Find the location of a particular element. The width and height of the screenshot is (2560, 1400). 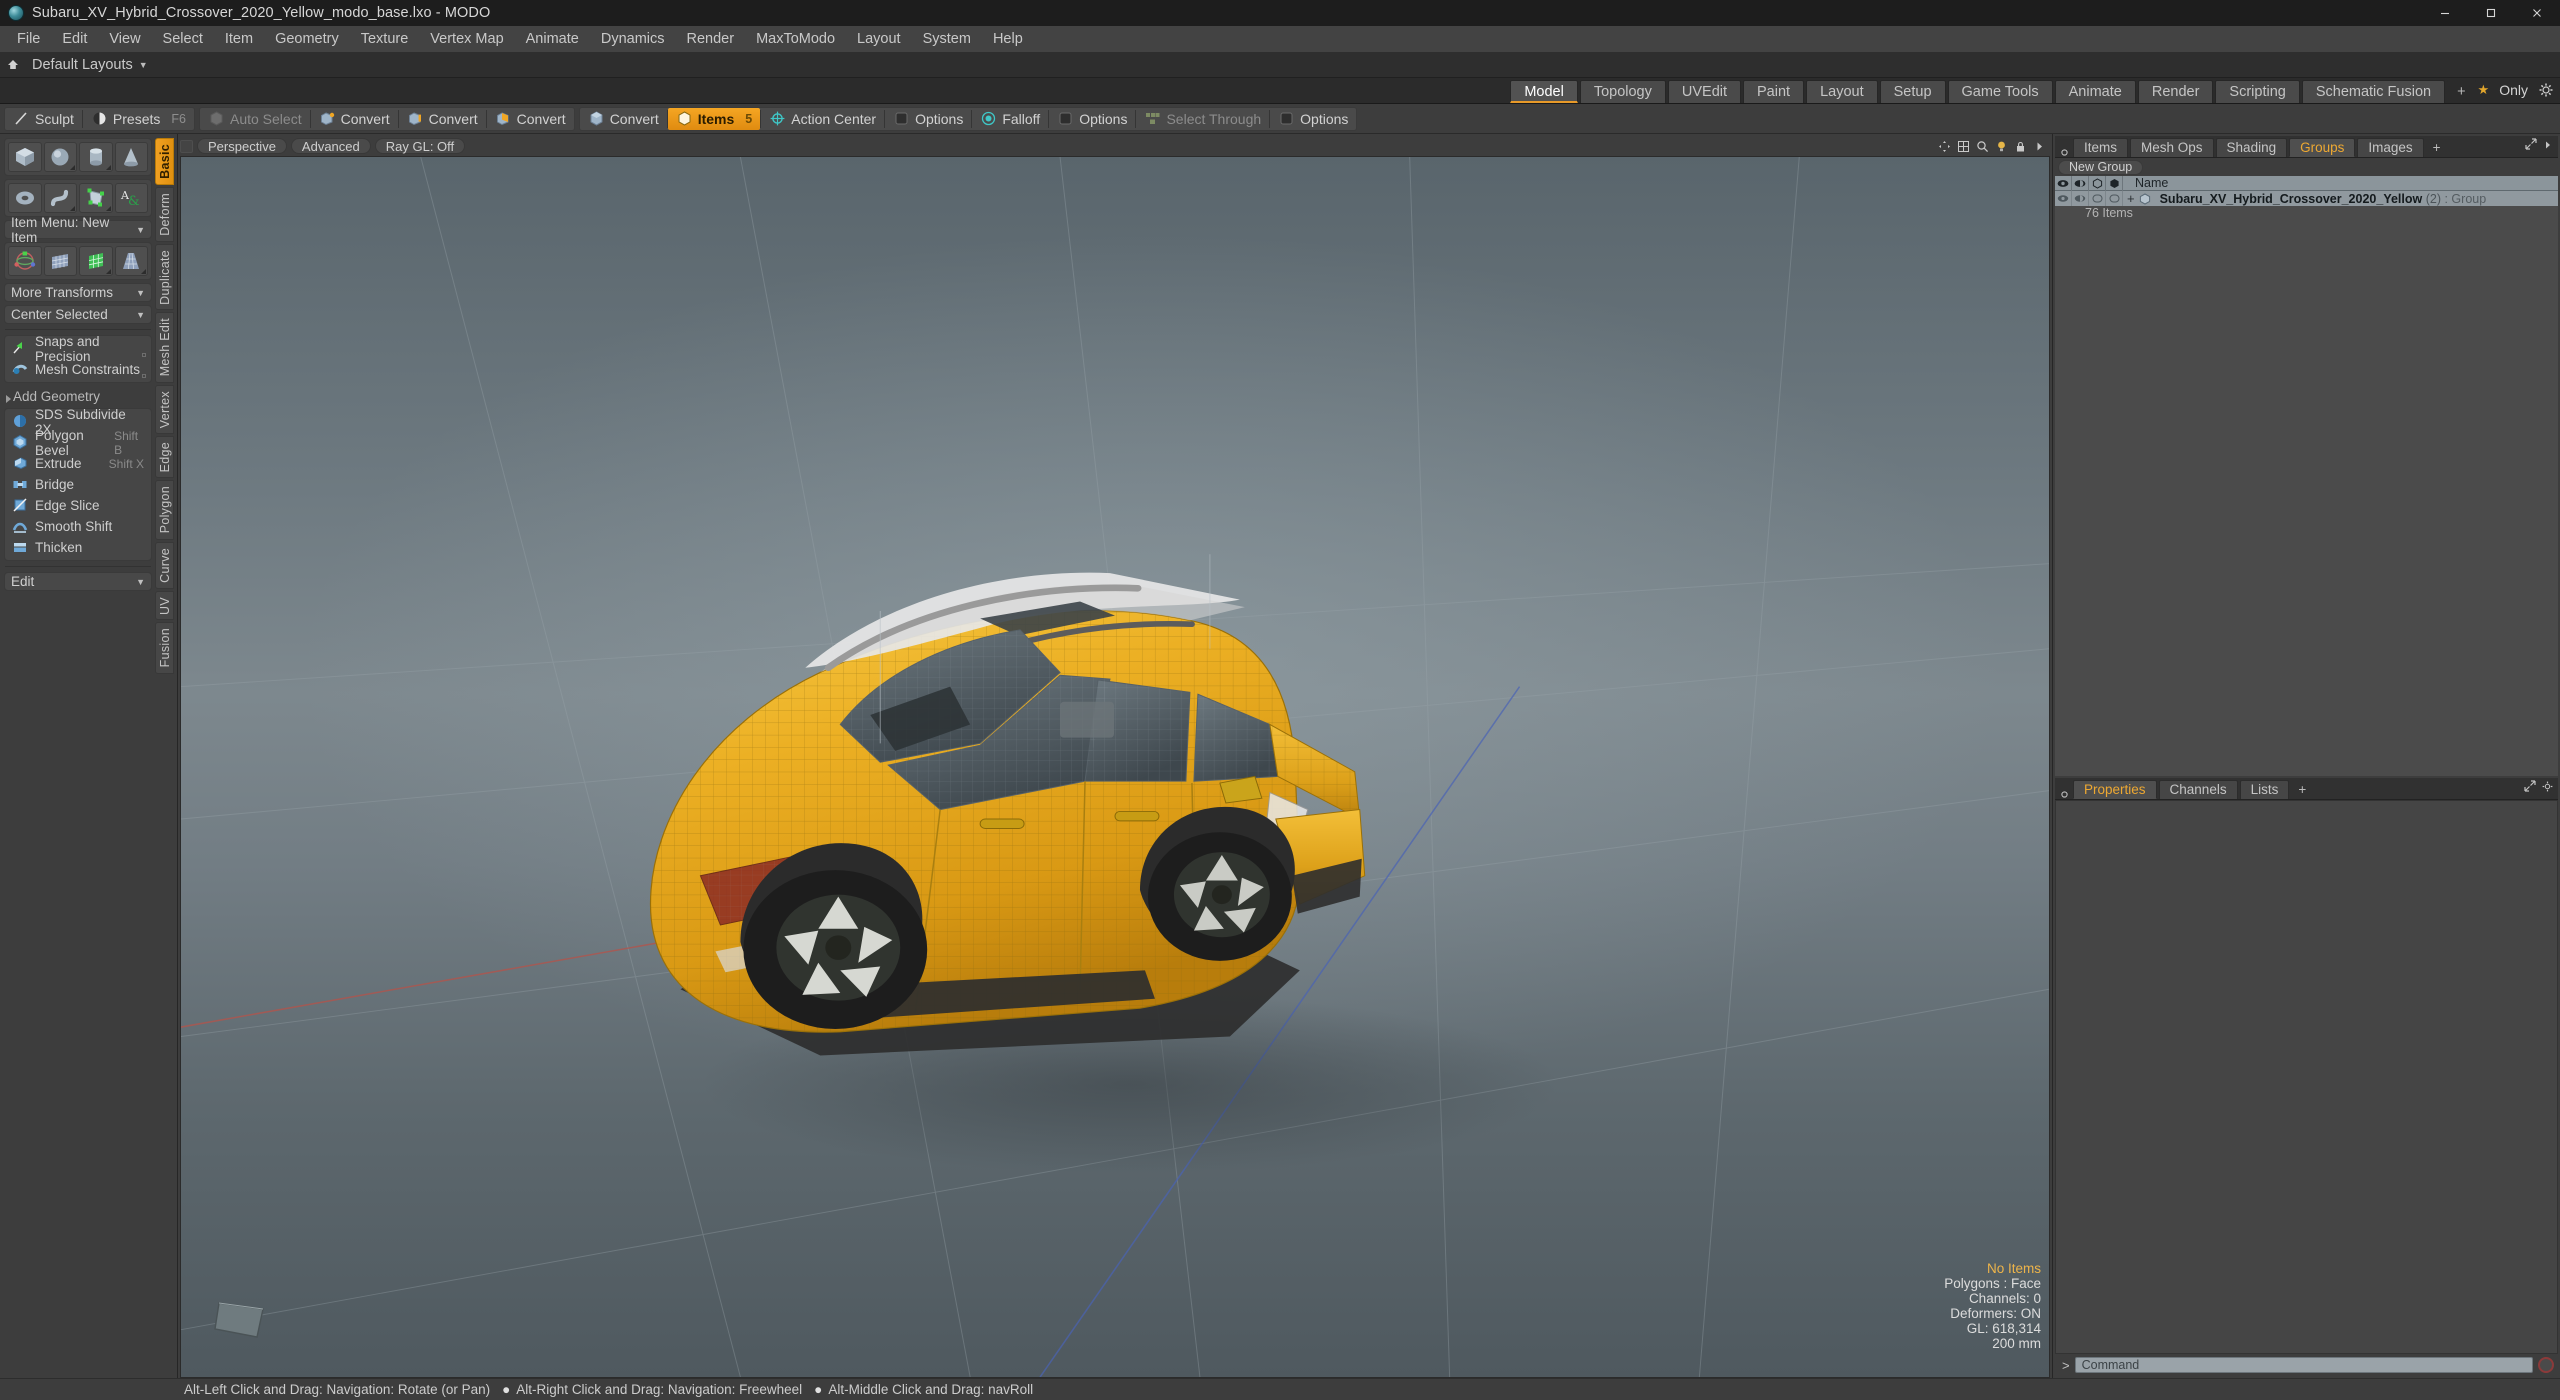

default-layouts-label: Default Layouts is located at coordinates (79, 65).